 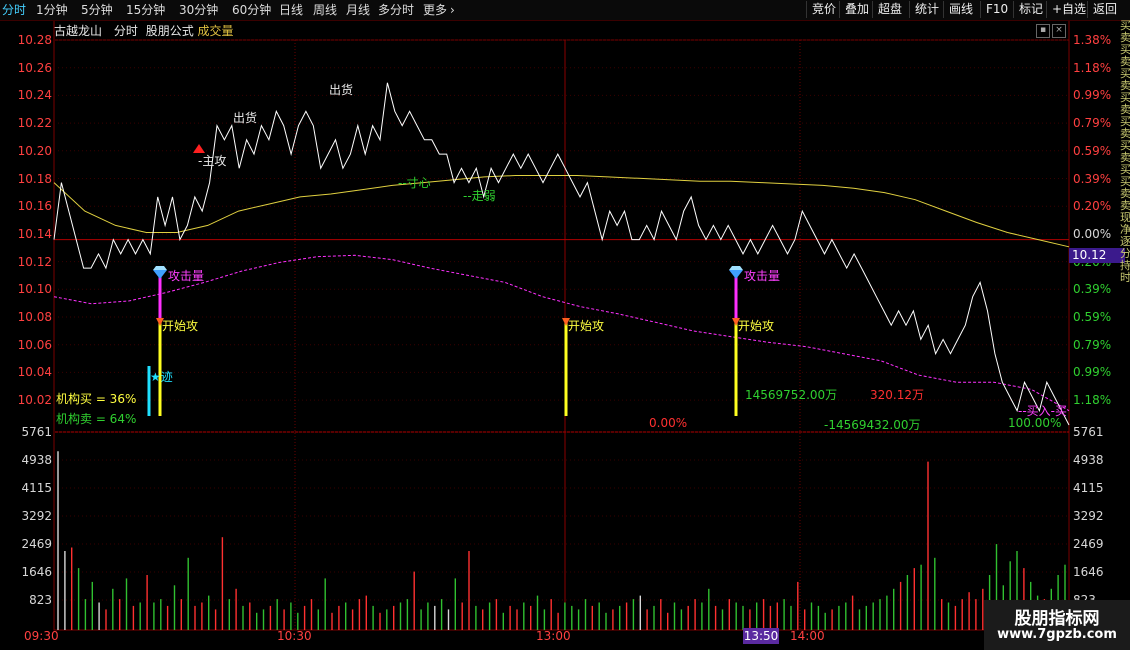 I want to click on settings-icon: ▪, so click(x=1043, y=31).